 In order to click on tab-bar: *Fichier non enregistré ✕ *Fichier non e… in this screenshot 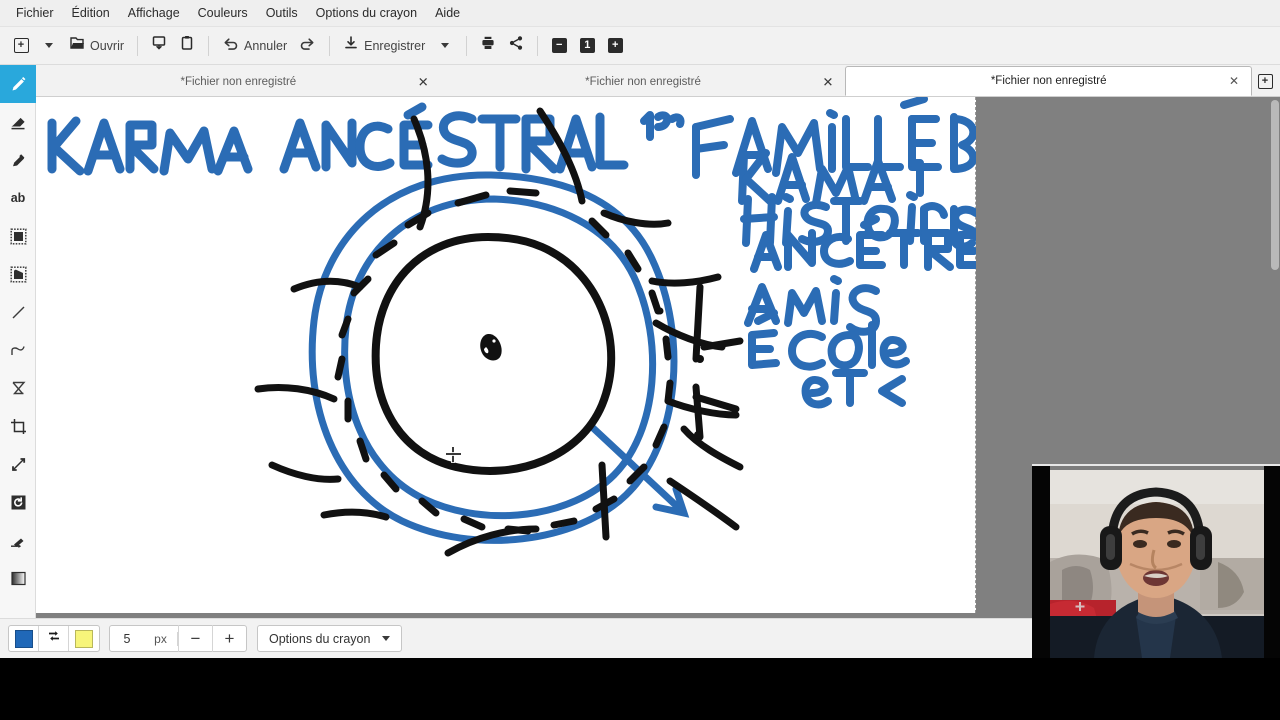, I will do `click(658, 81)`.